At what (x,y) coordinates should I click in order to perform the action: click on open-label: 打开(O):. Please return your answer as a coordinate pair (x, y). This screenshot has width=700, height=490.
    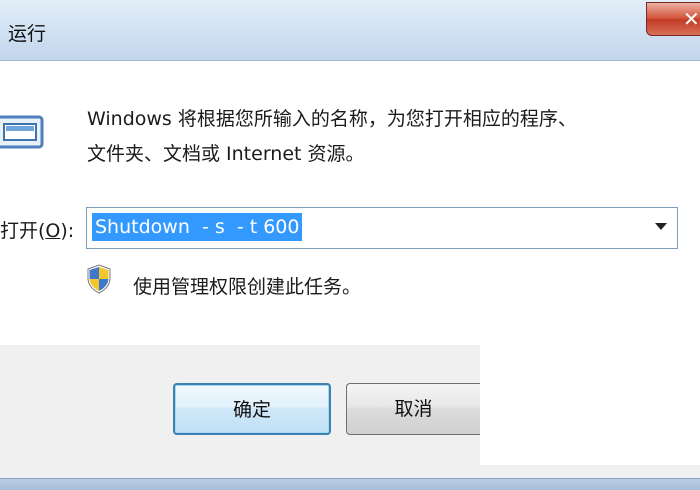
    Looking at the image, I should click on (37, 229).